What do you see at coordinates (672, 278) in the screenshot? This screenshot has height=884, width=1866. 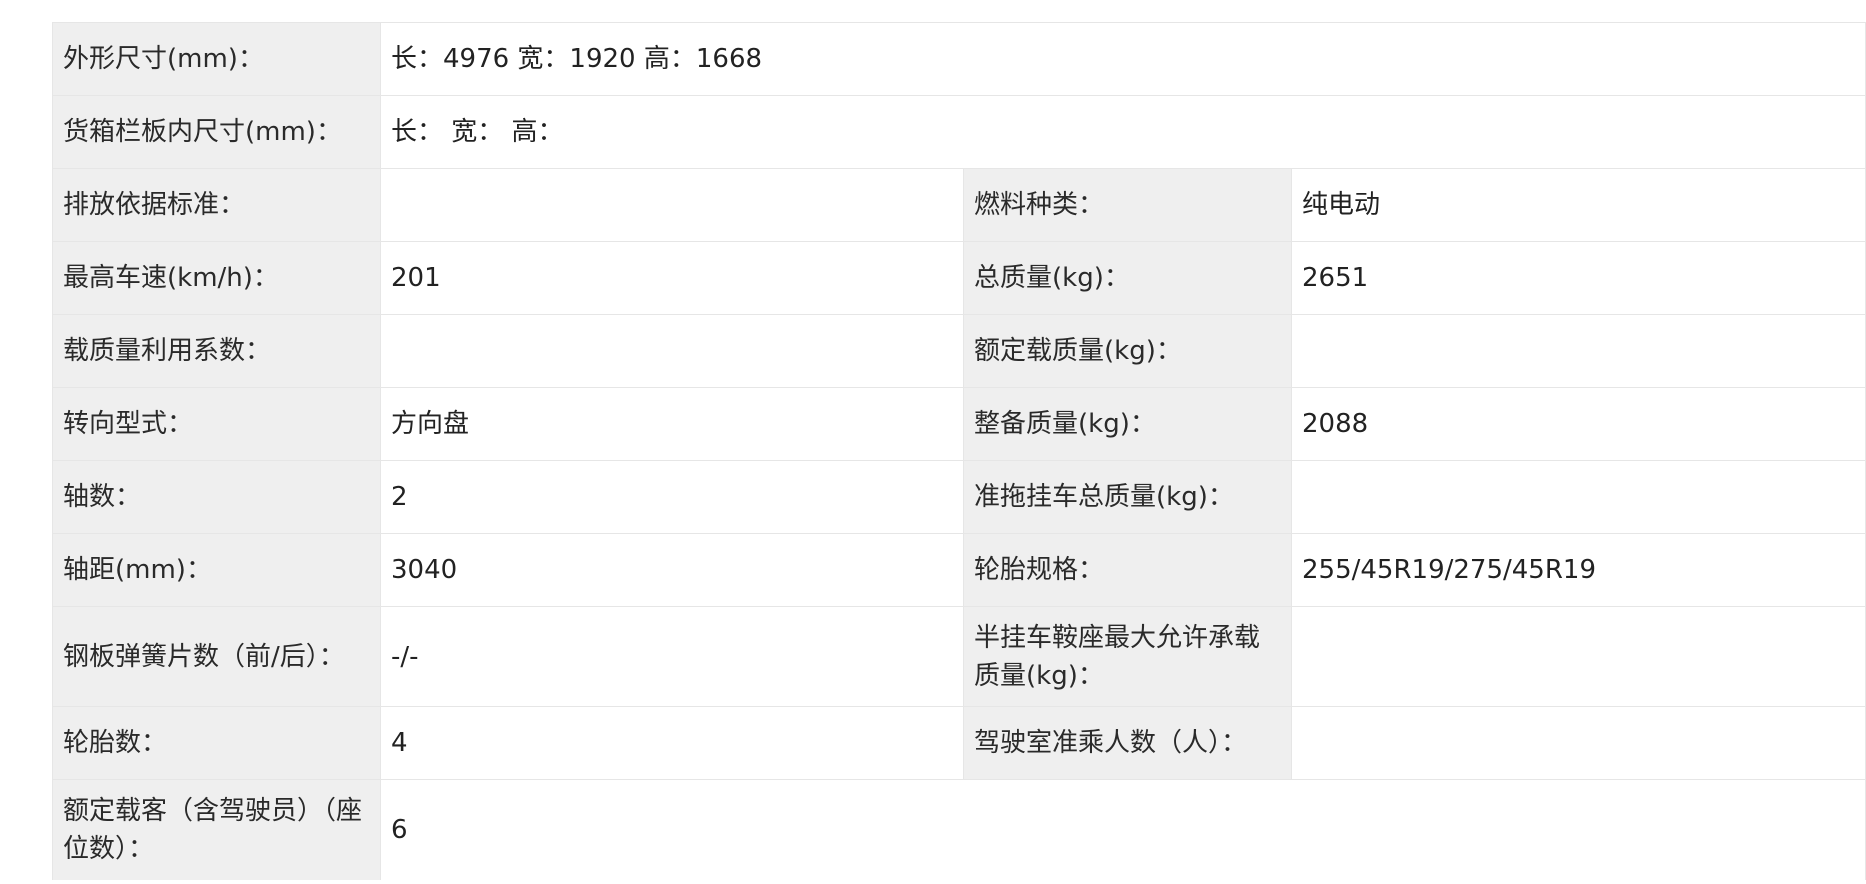 I see `value-max-speed: 201` at bounding box center [672, 278].